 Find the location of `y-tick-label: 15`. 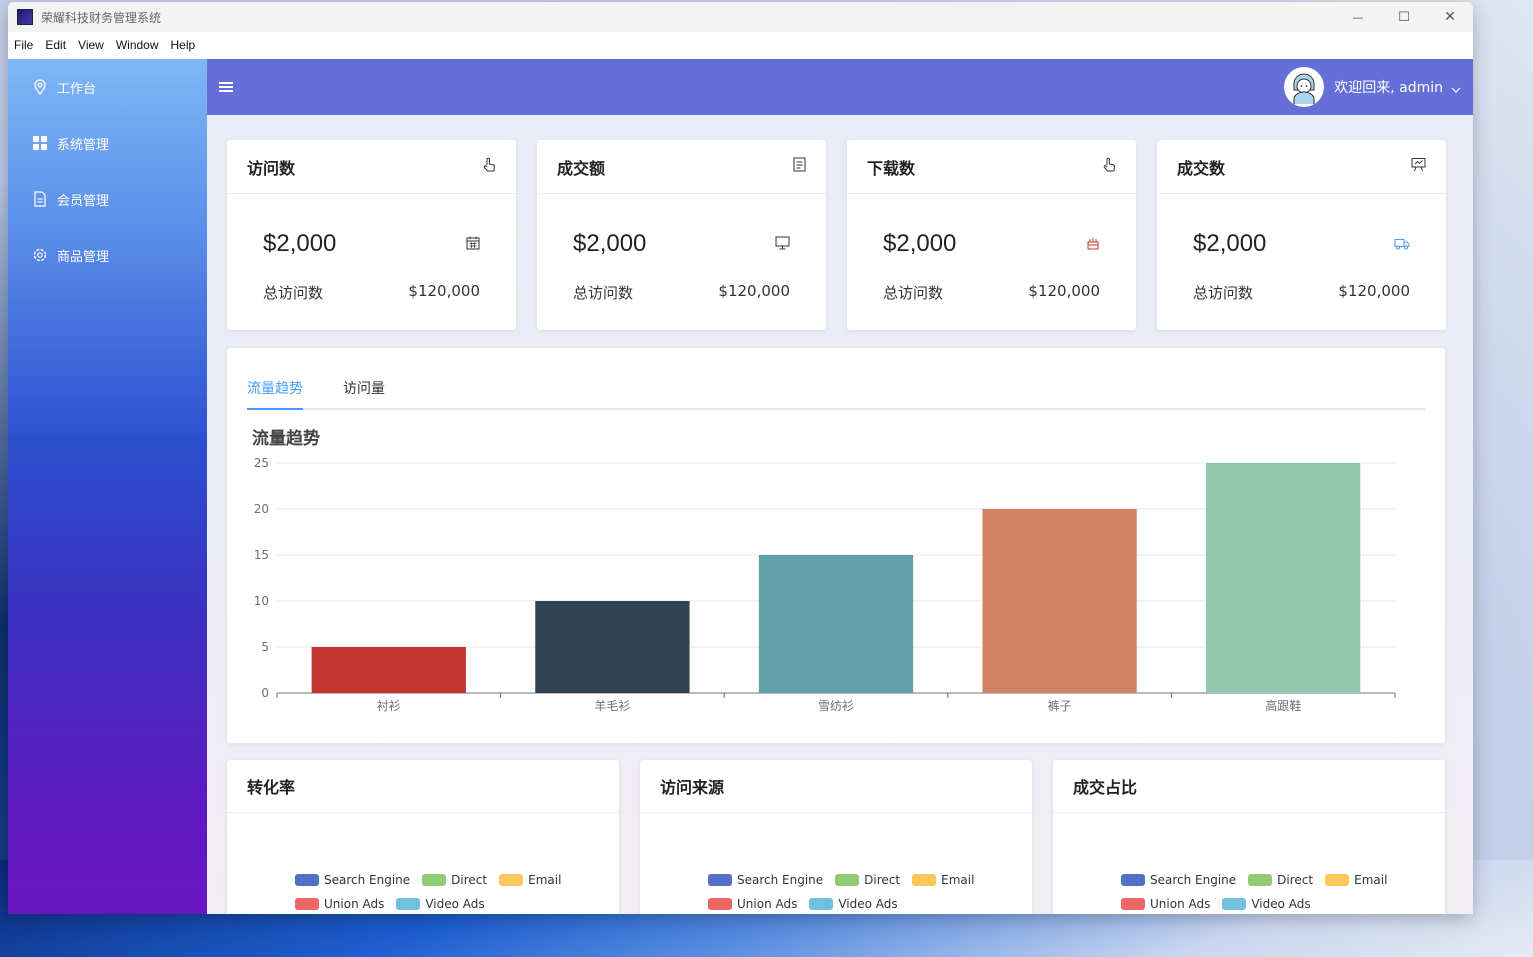

y-tick-label: 15 is located at coordinates (261, 555).